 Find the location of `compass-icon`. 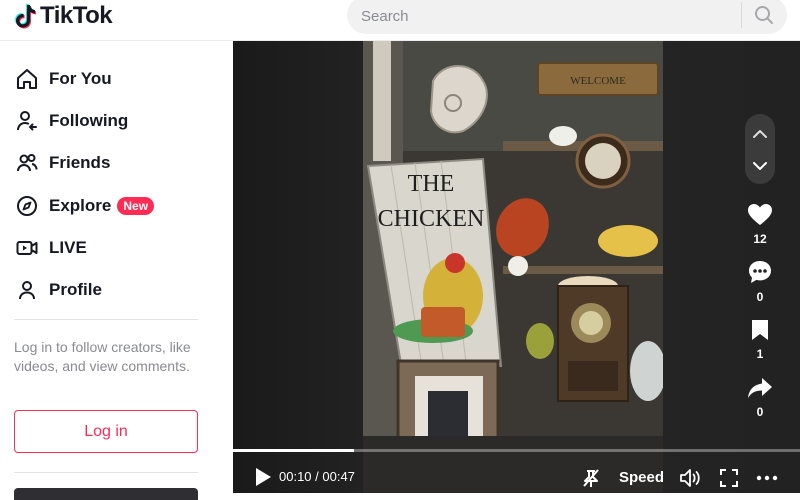

compass-icon is located at coordinates (27, 206).